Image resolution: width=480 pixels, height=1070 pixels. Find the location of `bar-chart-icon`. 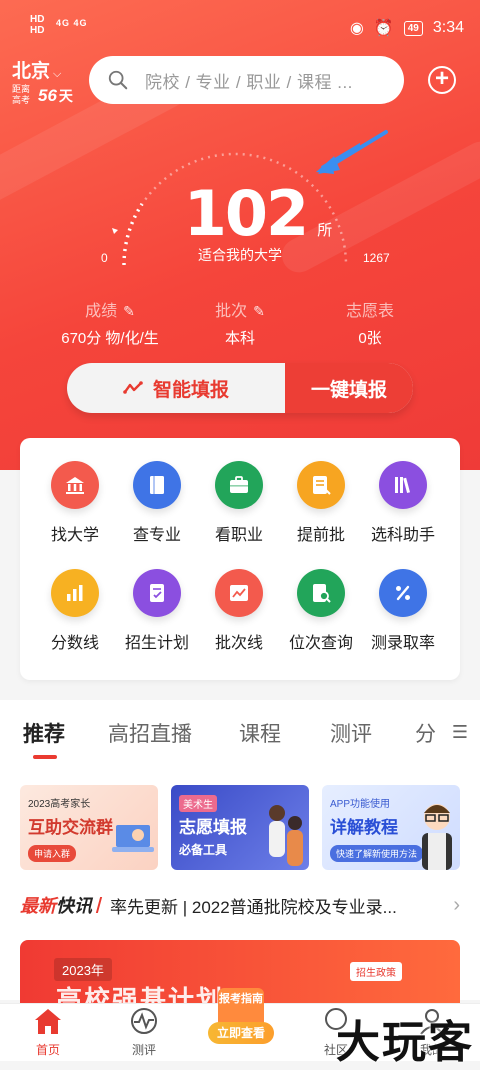

bar-chart-icon is located at coordinates (75, 593).